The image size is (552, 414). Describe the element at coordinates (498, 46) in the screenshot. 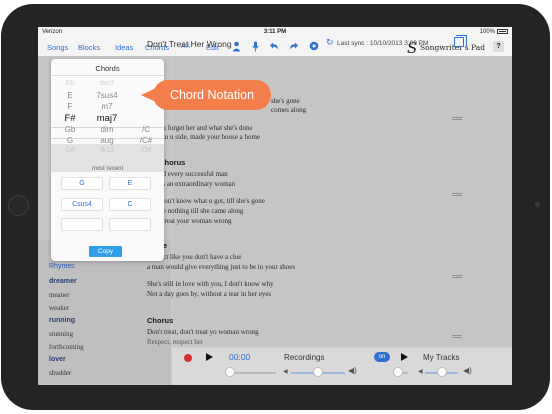

I see `help-button: ?` at that location.